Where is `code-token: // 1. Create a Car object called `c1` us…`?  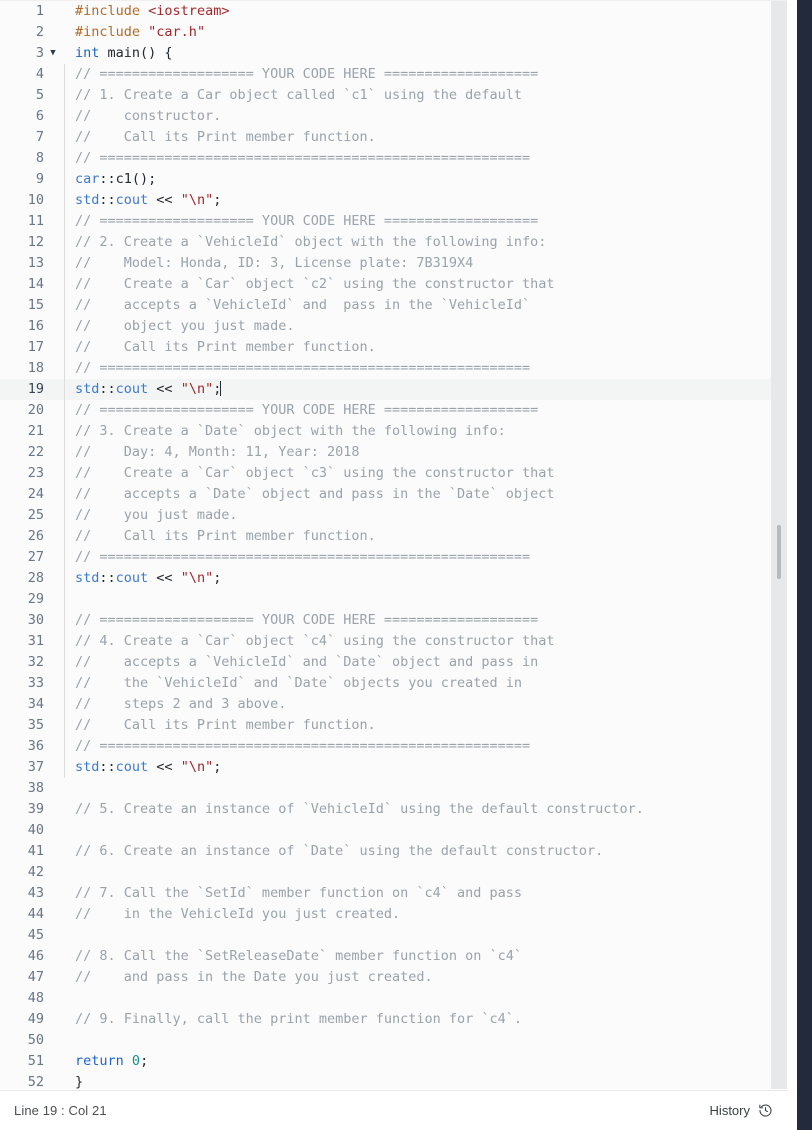
code-token: // 1. Create a Car object called `c1` us… is located at coordinates (299, 95).